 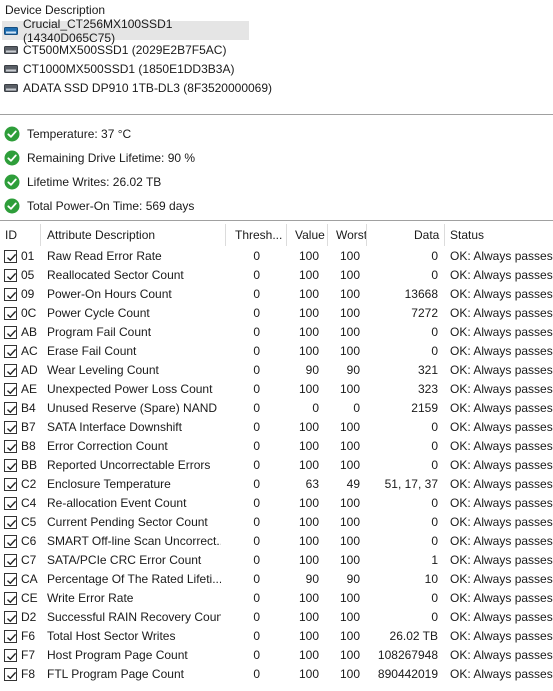 I want to click on cell-data: 10, so click(x=431, y=579).